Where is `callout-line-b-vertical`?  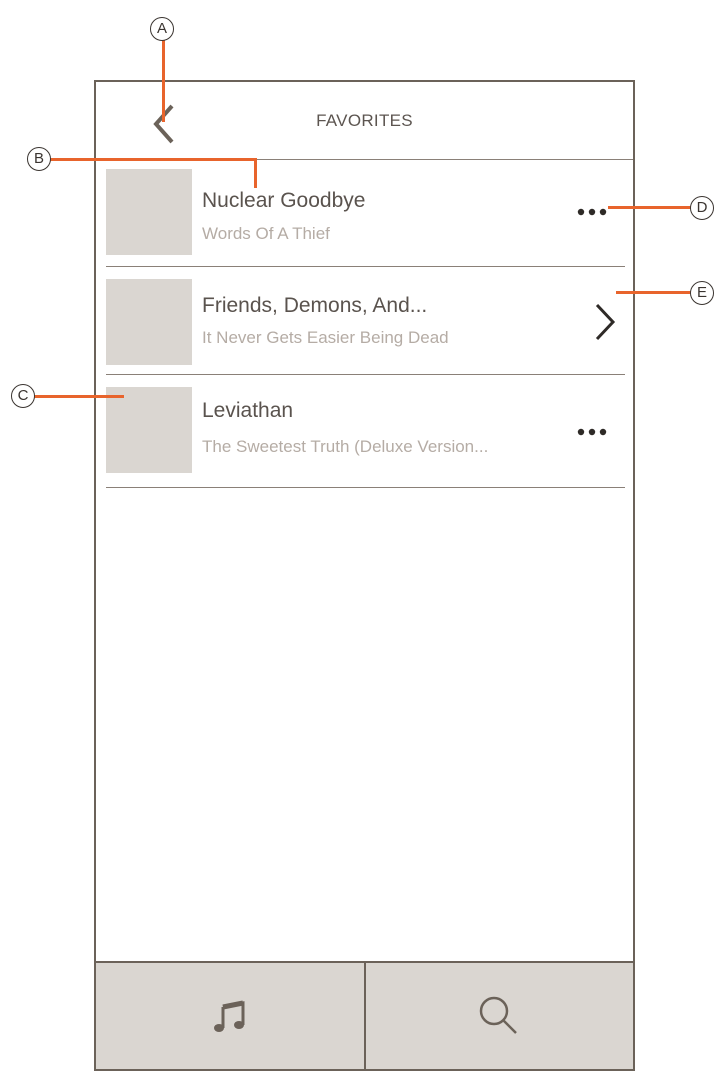
callout-line-b-vertical is located at coordinates (255, 173).